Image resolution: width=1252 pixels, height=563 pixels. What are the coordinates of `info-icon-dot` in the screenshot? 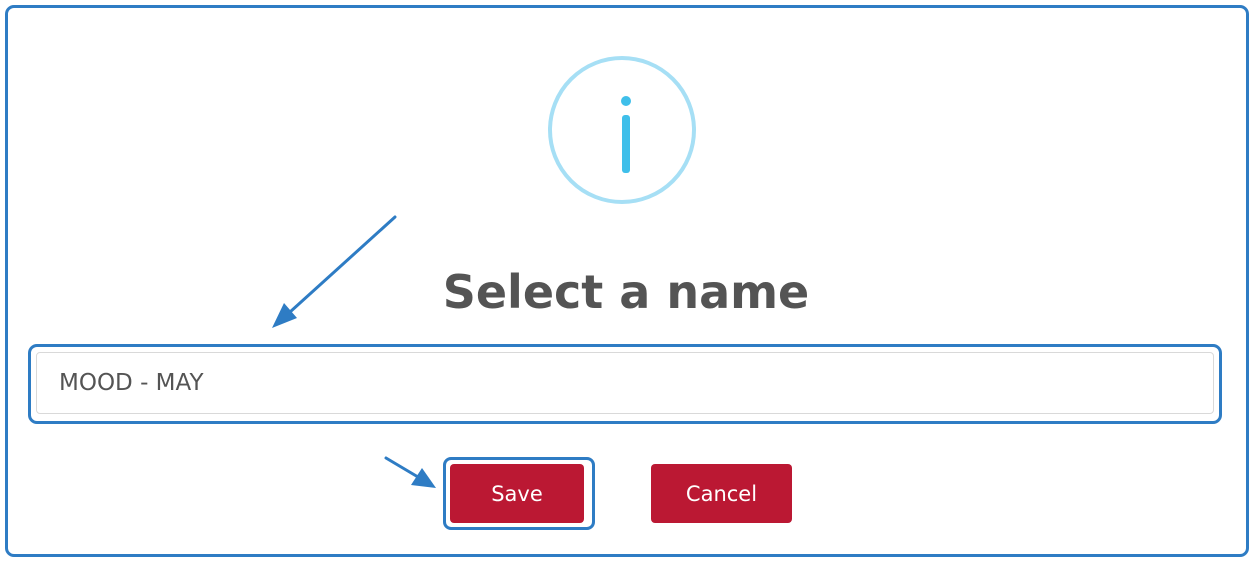 It's located at (626, 101).